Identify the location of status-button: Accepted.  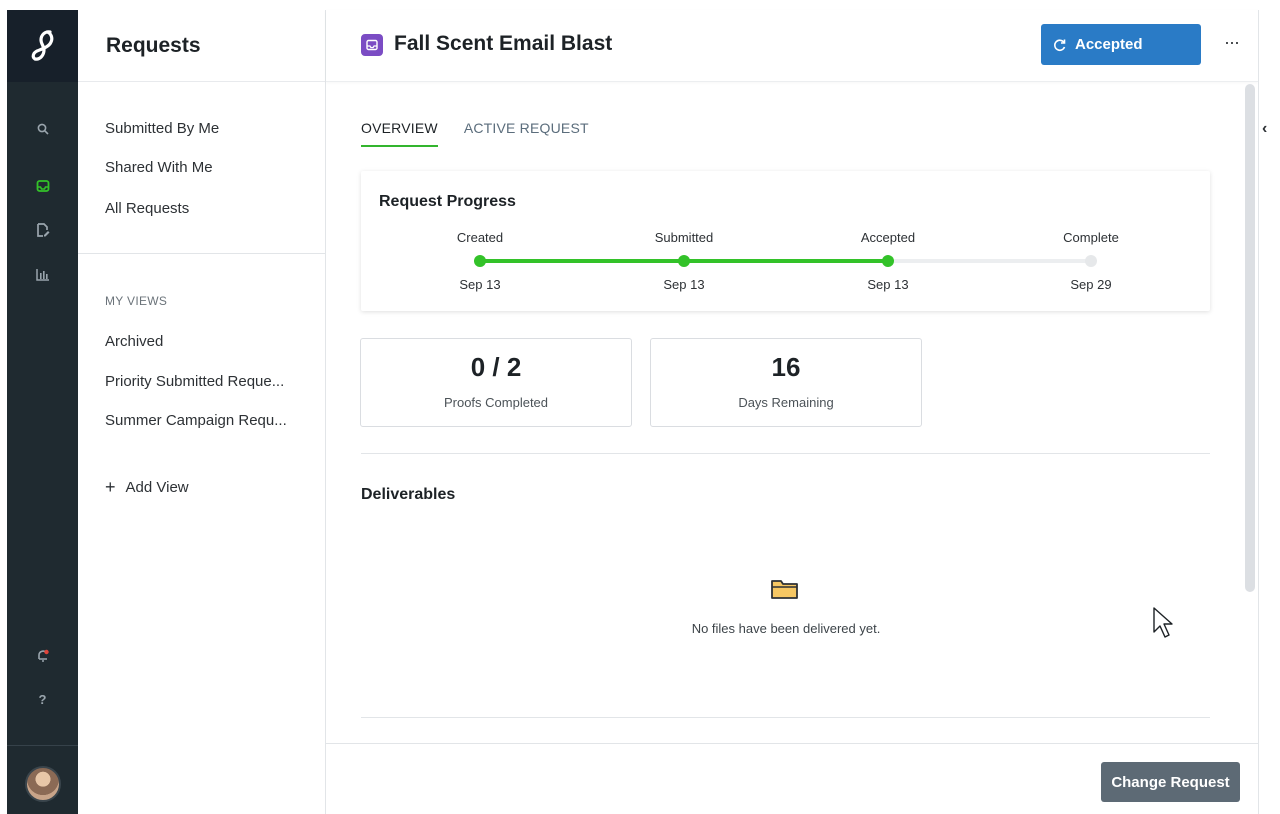
(1121, 44).